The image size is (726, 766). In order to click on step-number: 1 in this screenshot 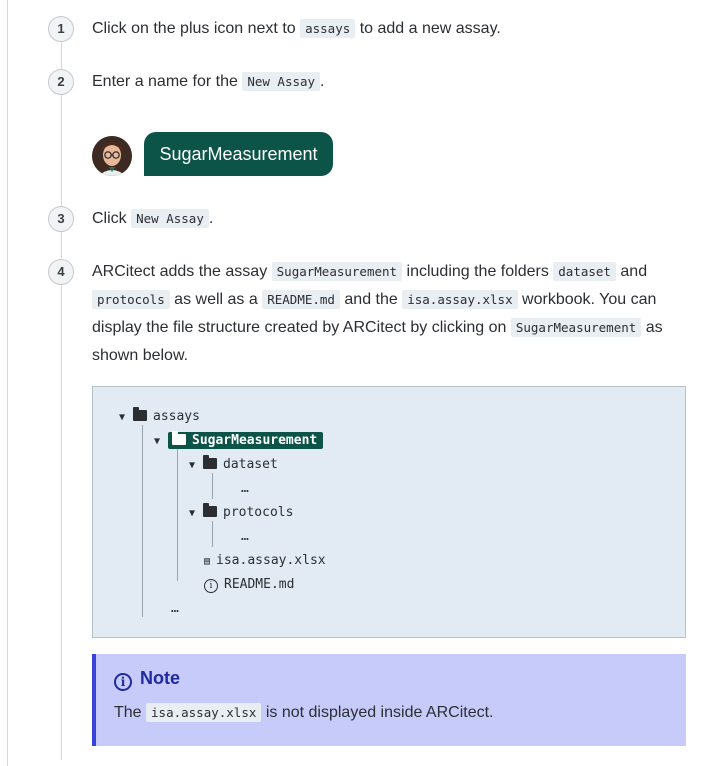, I will do `click(61, 29)`.